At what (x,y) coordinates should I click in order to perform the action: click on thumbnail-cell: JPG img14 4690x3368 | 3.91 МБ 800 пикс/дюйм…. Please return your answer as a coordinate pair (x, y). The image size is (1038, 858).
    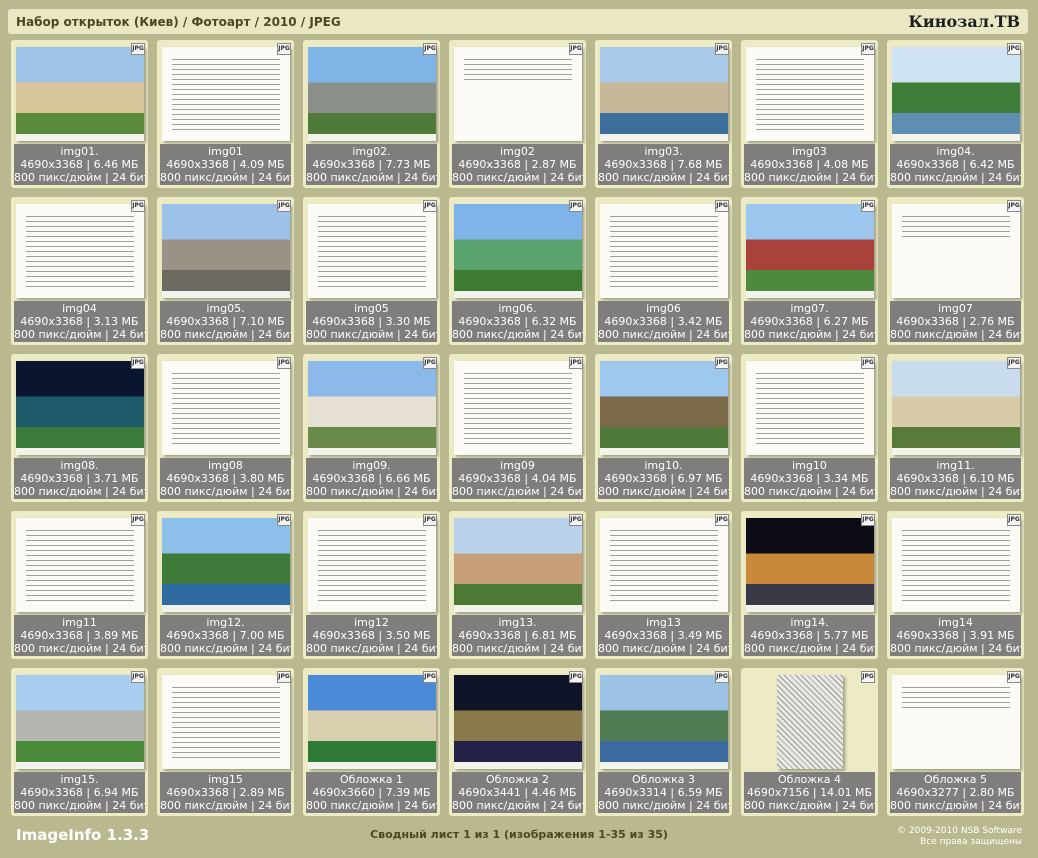
    Looking at the image, I should click on (955, 585).